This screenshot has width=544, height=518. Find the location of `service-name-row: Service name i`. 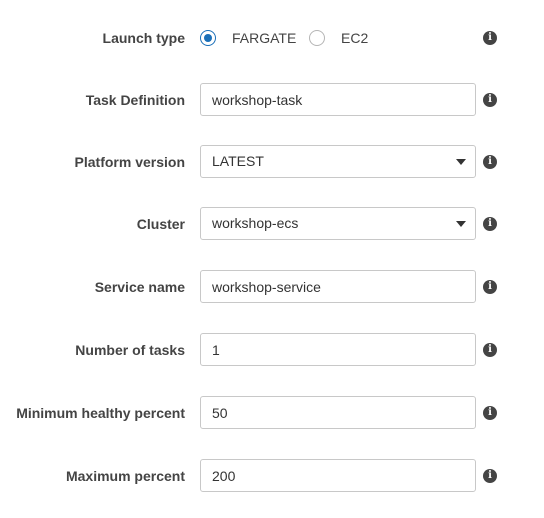

service-name-row: Service name i is located at coordinates (272, 287).